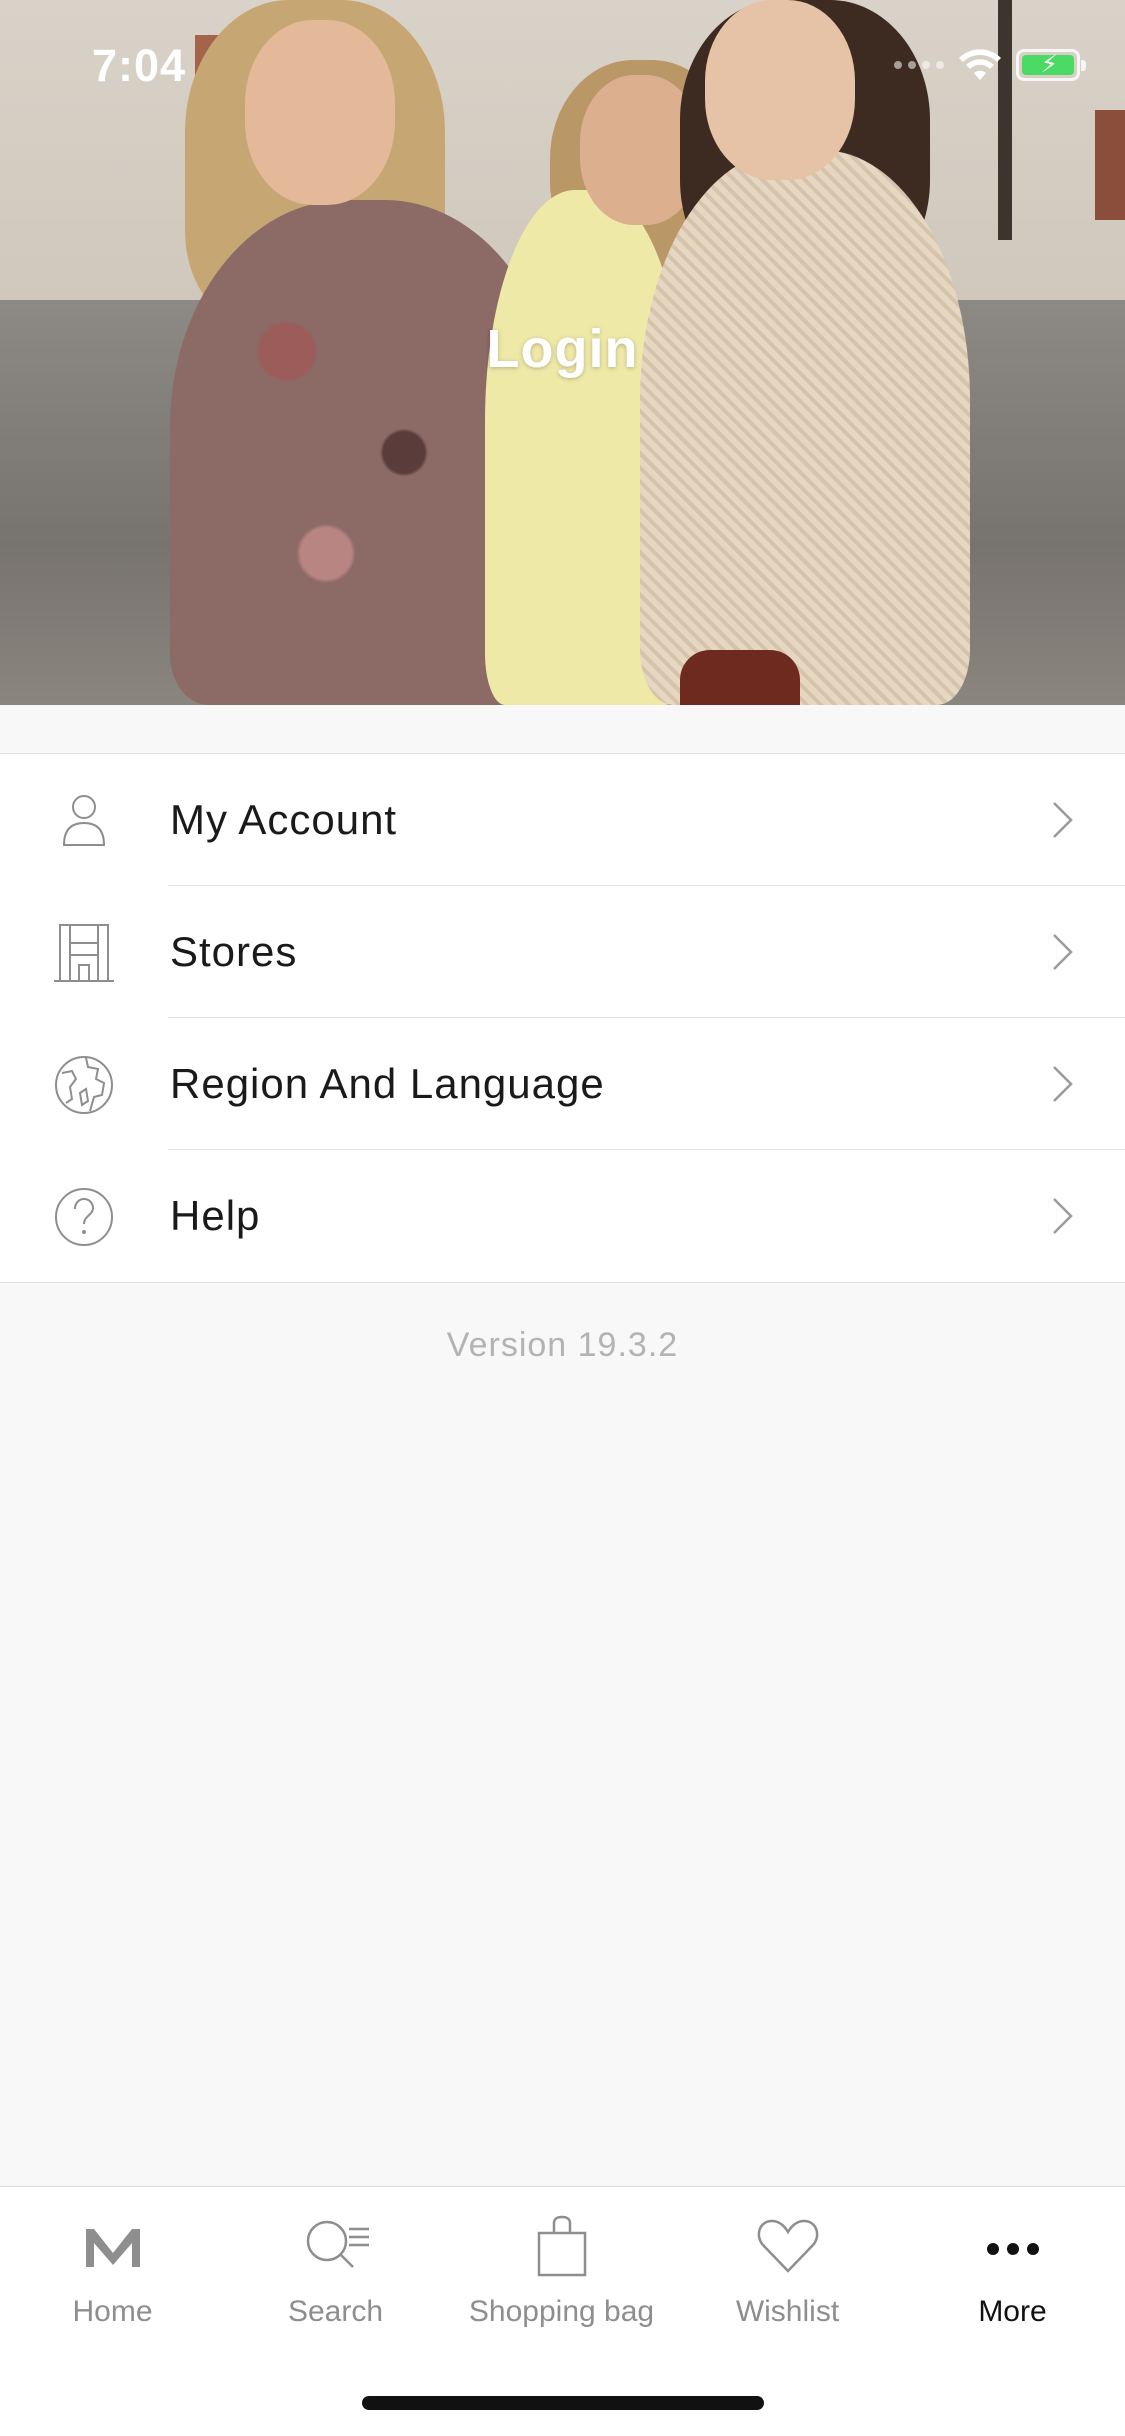 Image resolution: width=1125 pixels, height=2436 pixels. What do you see at coordinates (1012, 2262) in the screenshot?
I see `tab-more: More` at bounding box center [1012, 2262].